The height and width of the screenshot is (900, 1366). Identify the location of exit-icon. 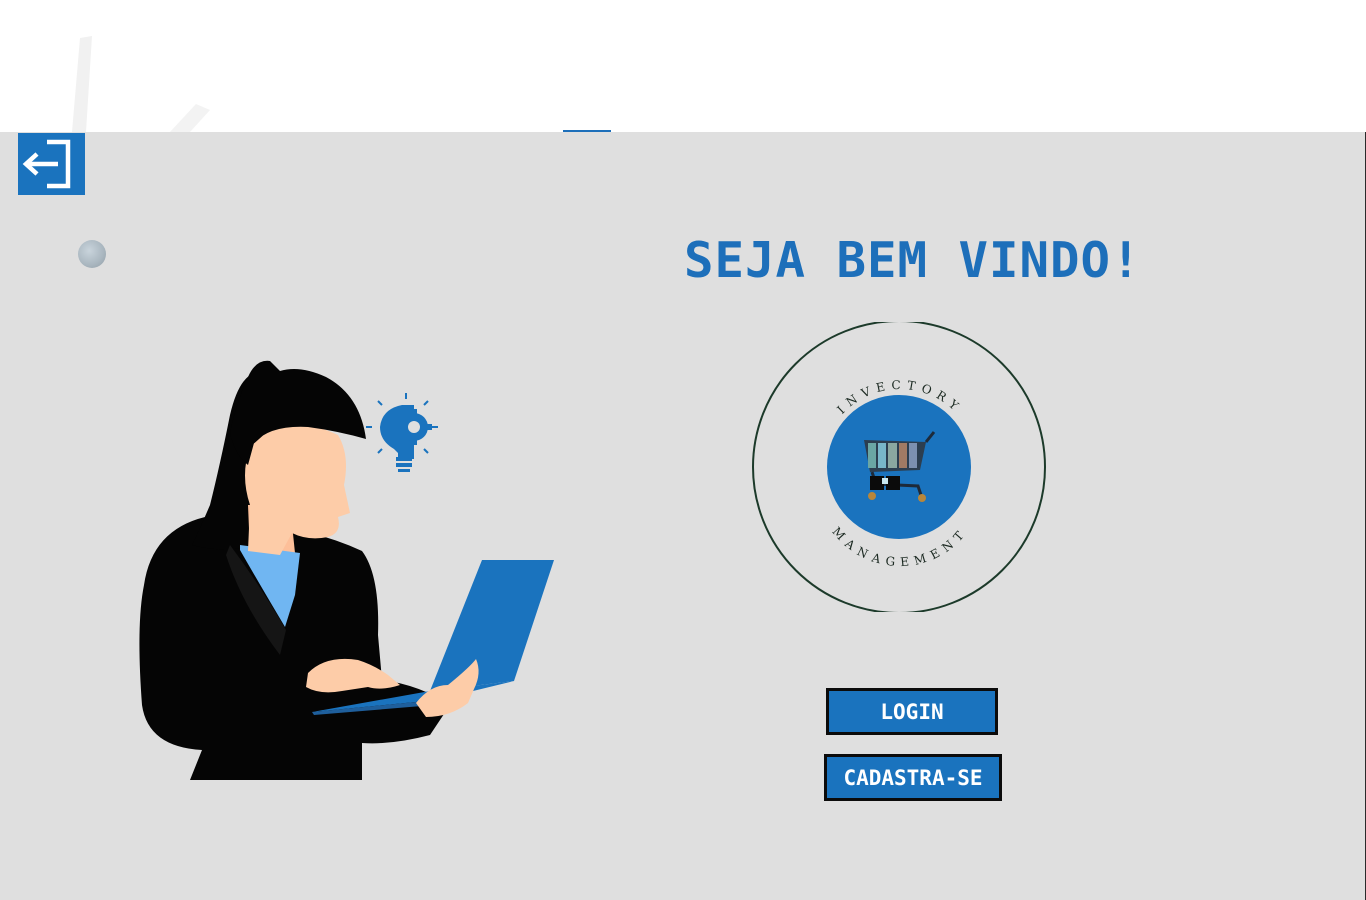
(46, 164).